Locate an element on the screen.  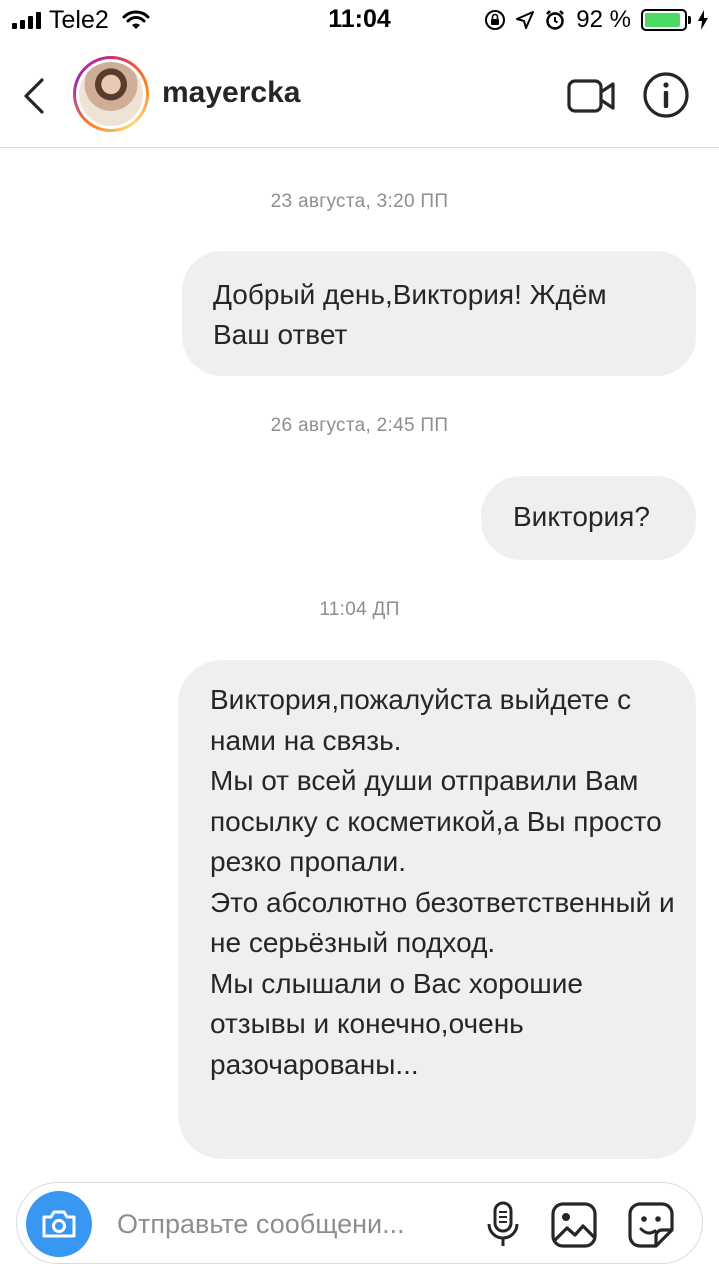
sticker-button is located at coordinates (651, 1225).